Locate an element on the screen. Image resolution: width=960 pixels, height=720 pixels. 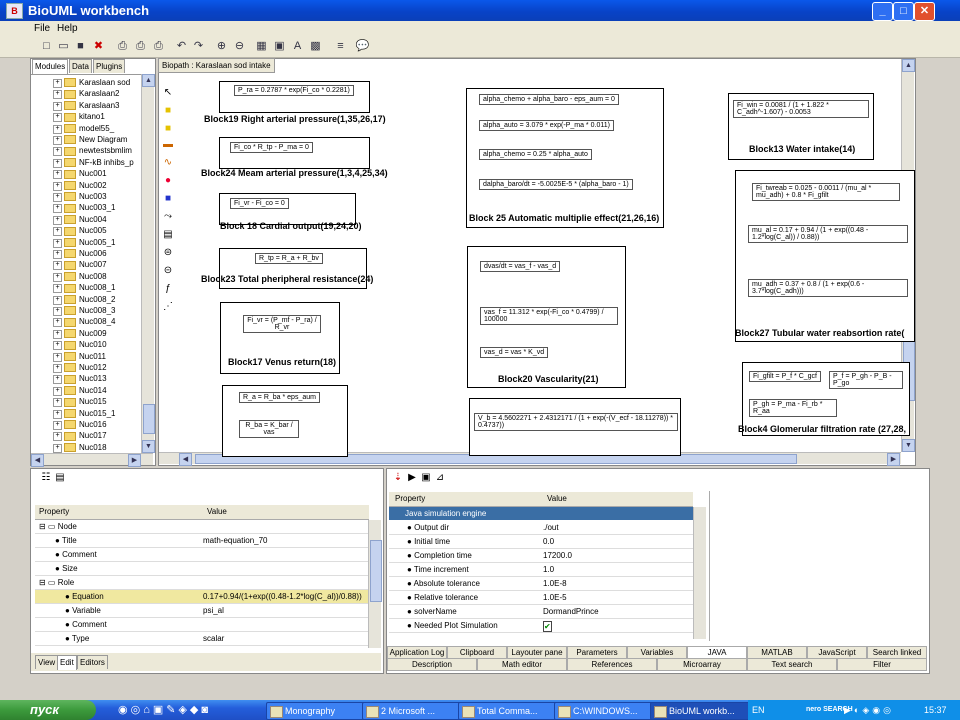
sim-value: ./out is located at coordinates (551, 528).